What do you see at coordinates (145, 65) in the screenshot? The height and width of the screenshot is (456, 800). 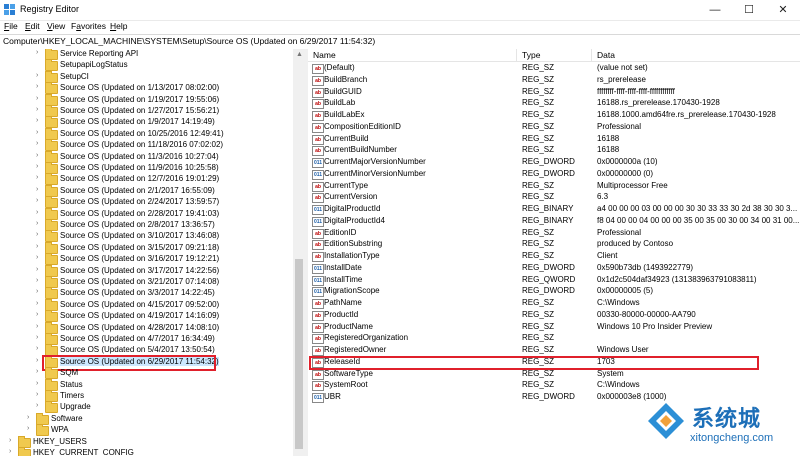 I see `tree-item: SetupapiLogStatus` at bounding box center [145, 65].